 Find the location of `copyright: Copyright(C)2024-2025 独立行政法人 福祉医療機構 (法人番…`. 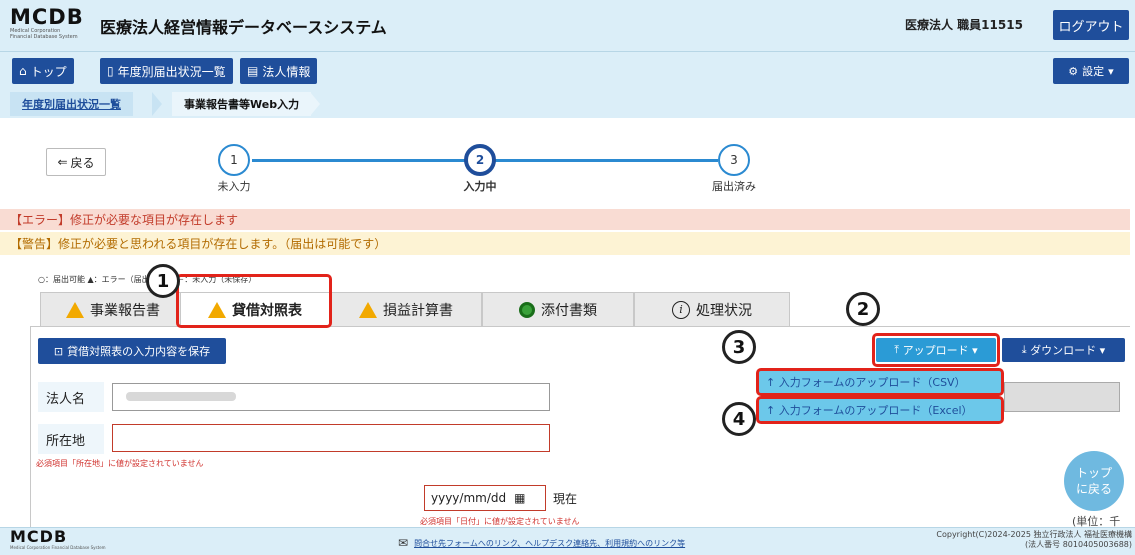

copyright: Copyright(C)2024-2025 独立行政法人 福祉医療機構 (法人番… is located at coordinates (1022, 540).